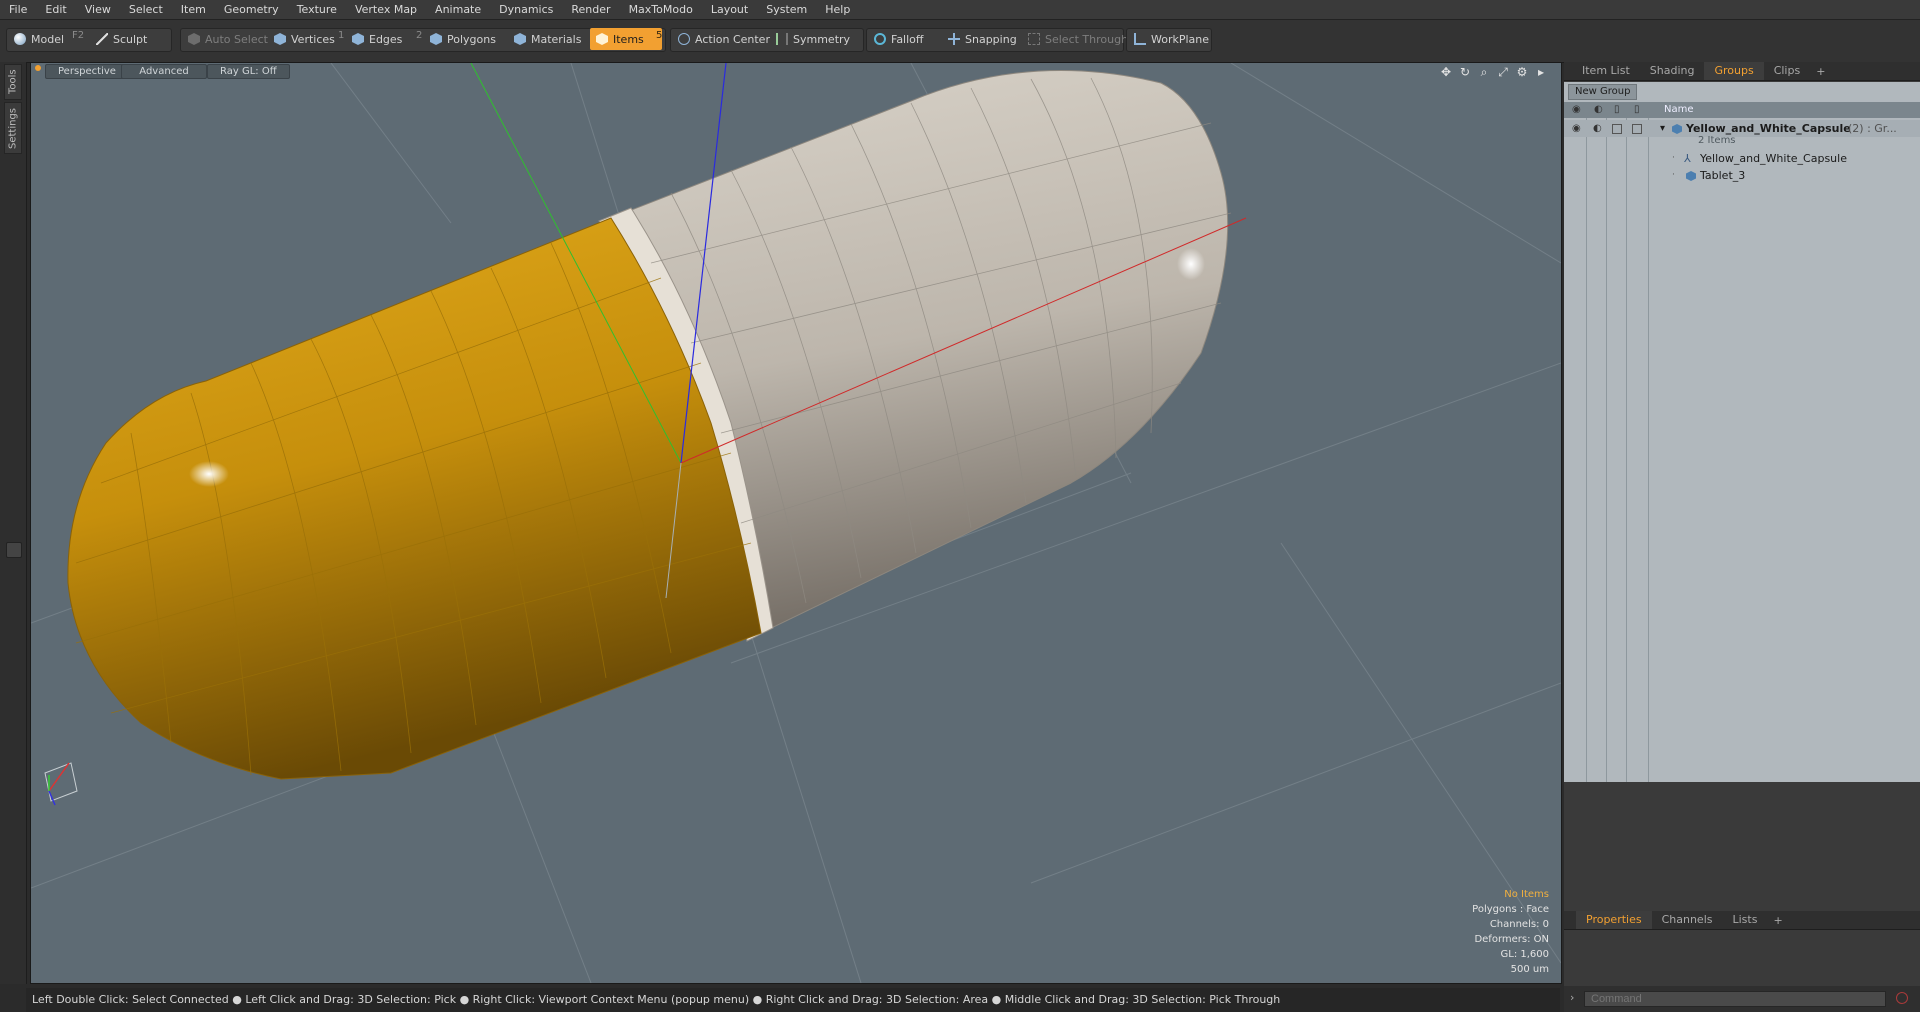 The image size is (1920, 1012). Describe the element at coordinates (61, 784) in the screenshot. I see `orientation-gizmo` at that location.